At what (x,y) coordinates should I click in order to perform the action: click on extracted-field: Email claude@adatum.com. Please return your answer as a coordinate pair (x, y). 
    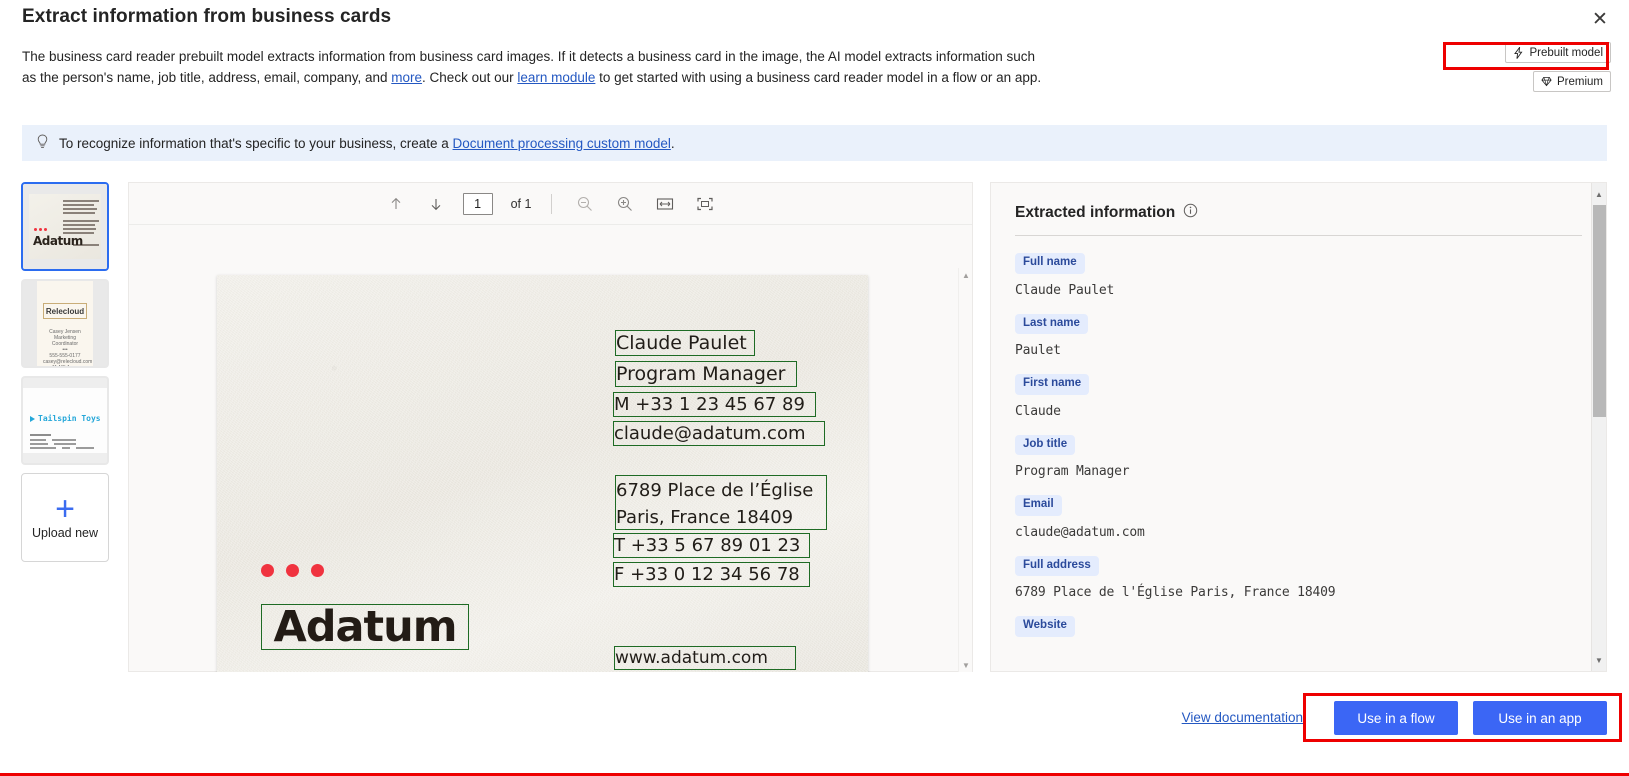
    Looking at the image, I should click on (1298, 517).